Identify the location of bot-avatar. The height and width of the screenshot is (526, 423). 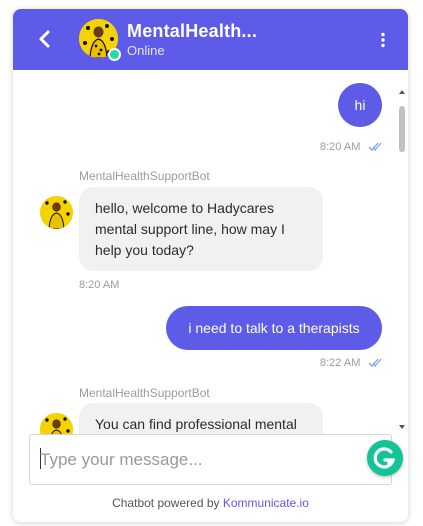
(100, 40).